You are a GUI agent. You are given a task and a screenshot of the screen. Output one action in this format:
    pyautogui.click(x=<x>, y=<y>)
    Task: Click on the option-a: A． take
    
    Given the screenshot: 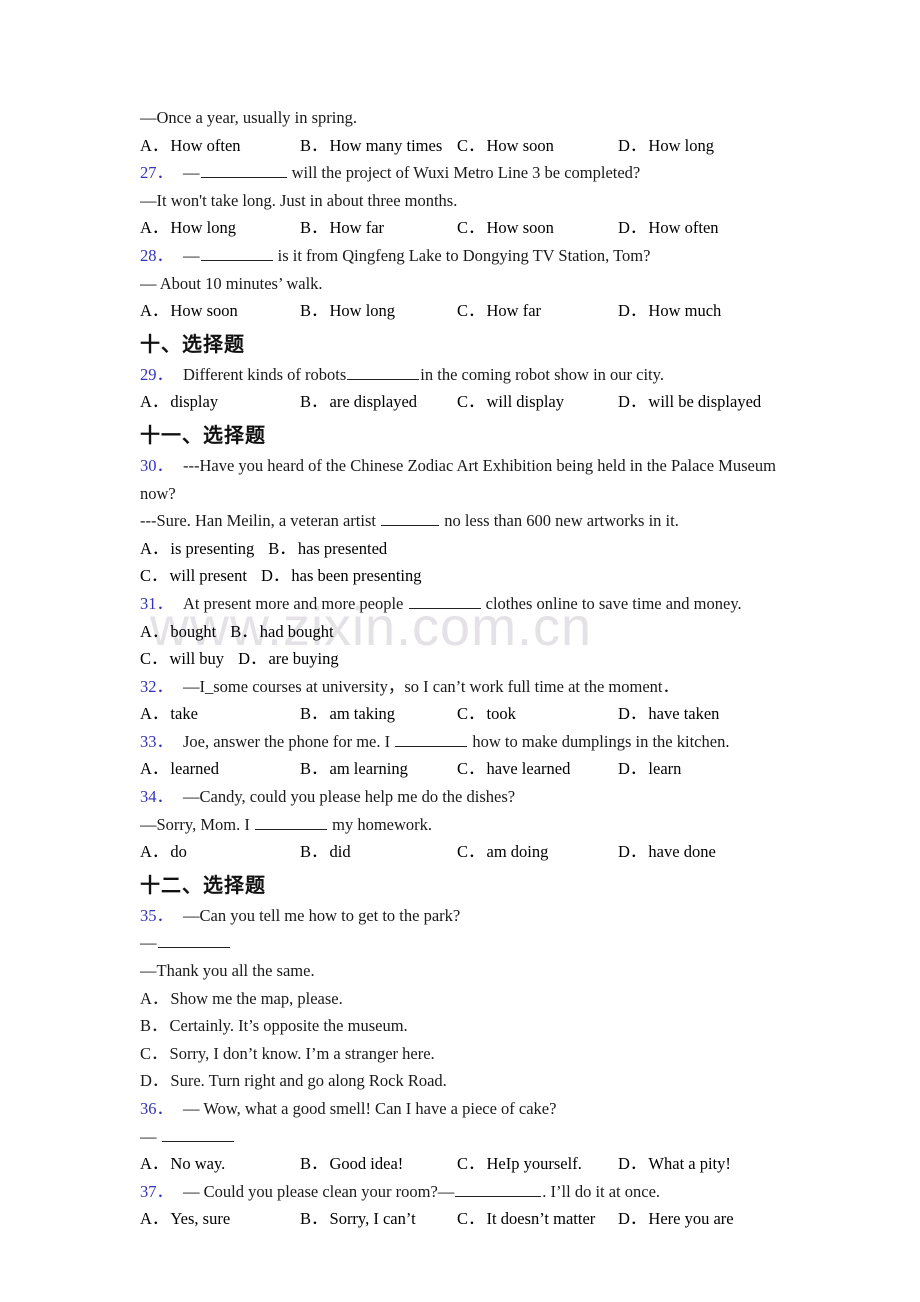 What is the action you would take?
    pyautogui.click(x=169, y=714)
    